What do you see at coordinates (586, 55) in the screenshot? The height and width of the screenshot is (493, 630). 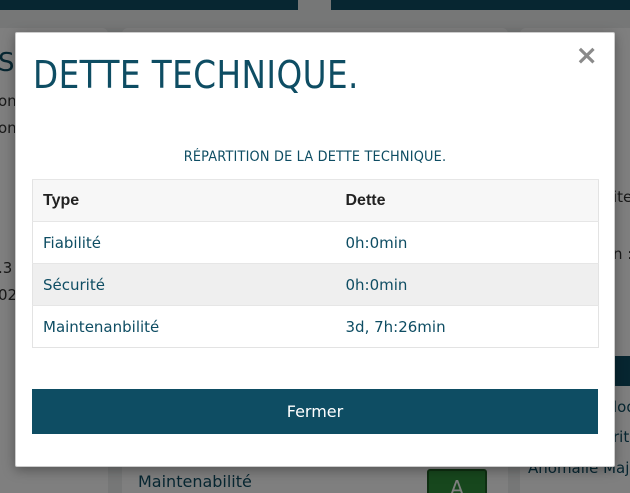 I see `close-icon: ×` at bounding box center [586, 55].